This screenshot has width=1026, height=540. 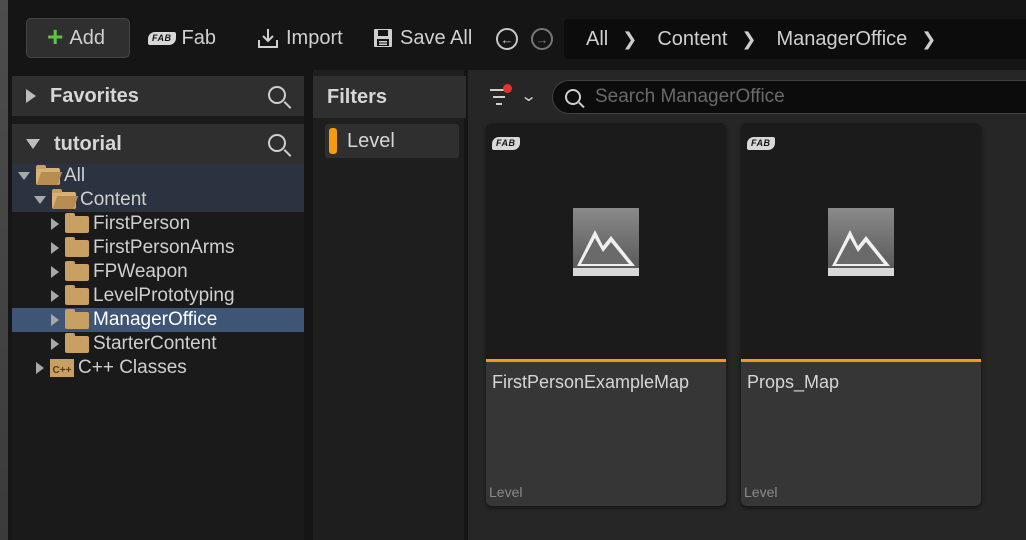 I want to click on tree-item-startercontent: StarterContent, so click(x=158, y=344).